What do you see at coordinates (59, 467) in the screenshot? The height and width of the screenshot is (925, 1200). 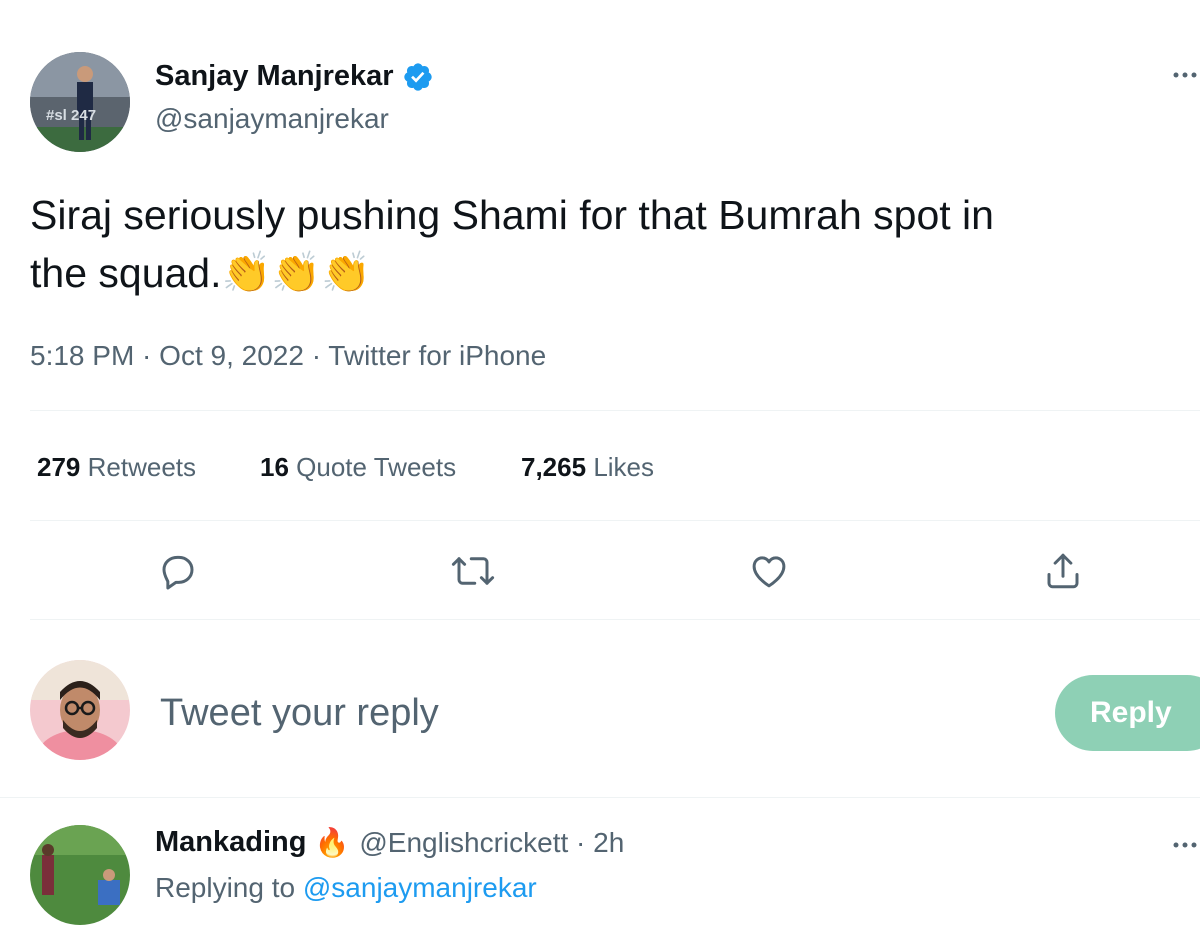 I see `retweets-count: 279` at bounding box center [59, 467].